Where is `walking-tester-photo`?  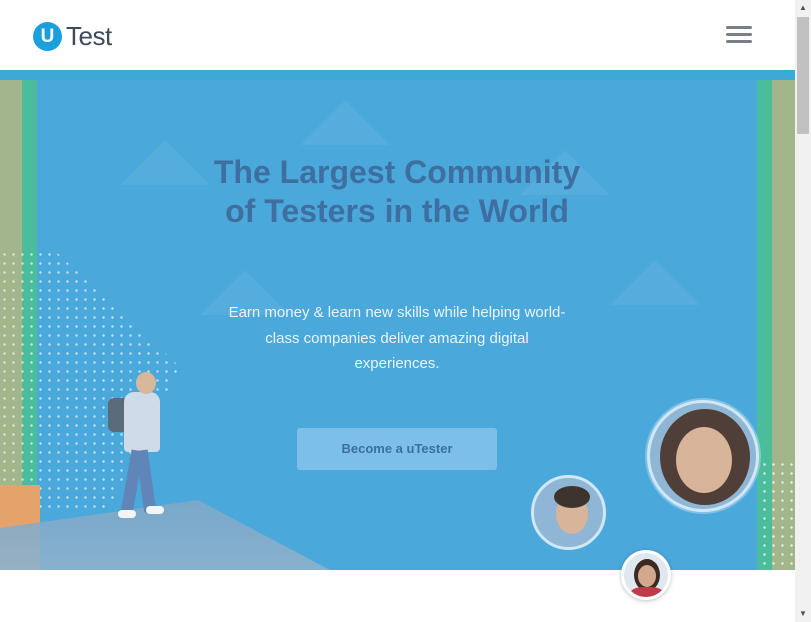 walking-tester-photo is located at coordinates (136, 450).